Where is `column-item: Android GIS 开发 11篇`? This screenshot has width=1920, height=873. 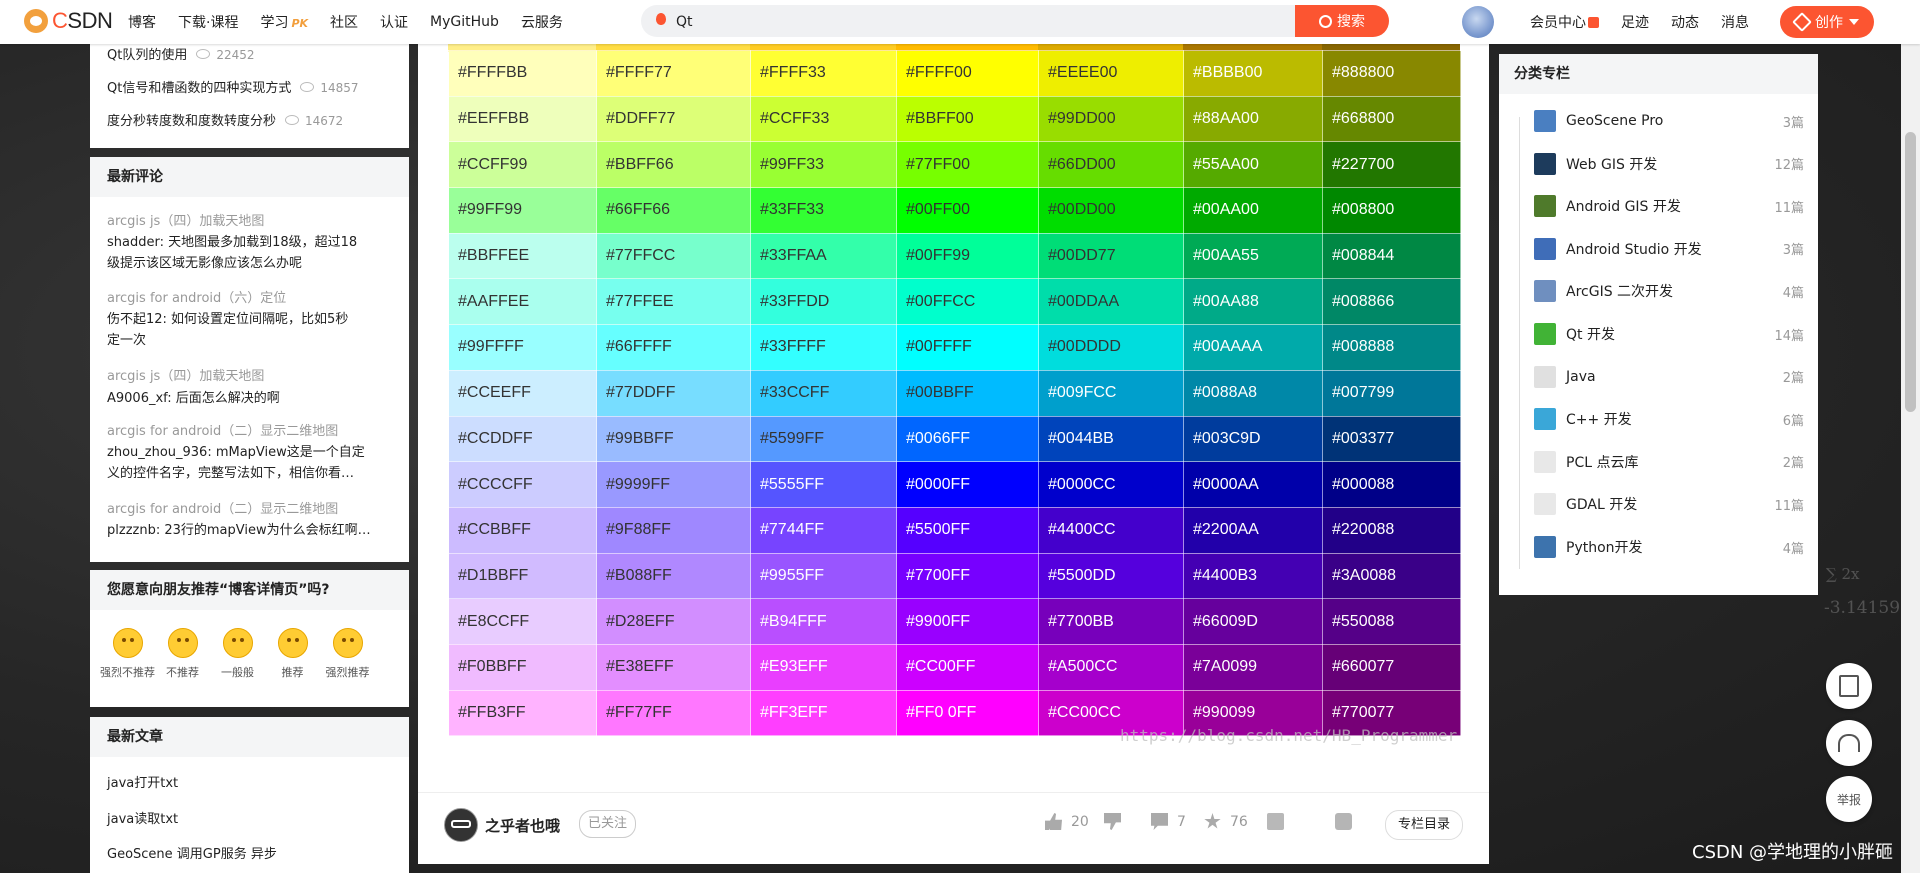
column-item: Android GIS 开发 11篇 is located at coordinates (1669, 206).